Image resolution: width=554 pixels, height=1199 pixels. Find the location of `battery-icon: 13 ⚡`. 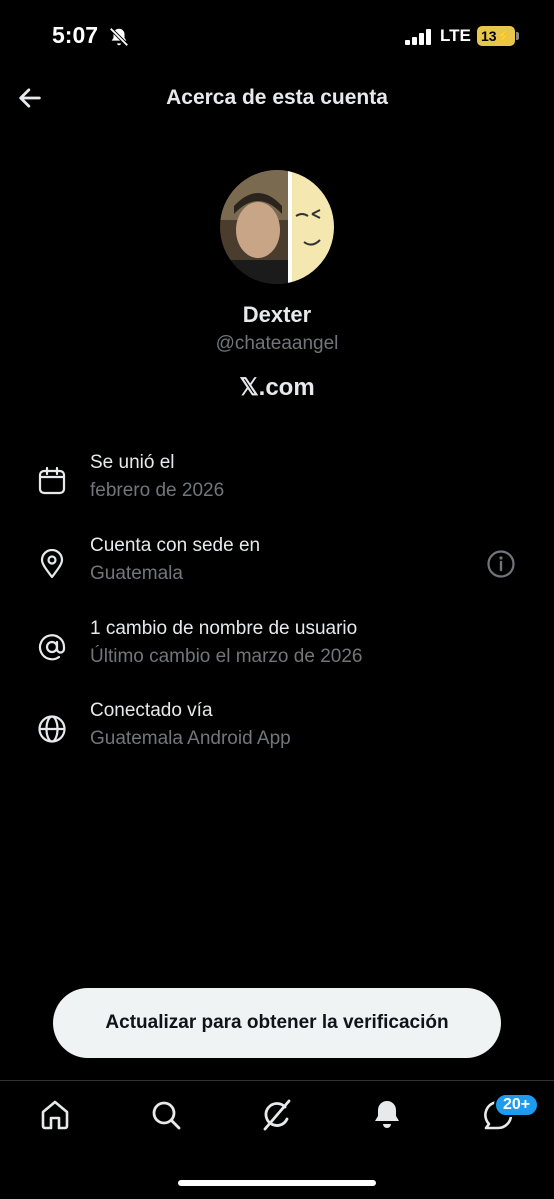

battery-icon: 13 ⚡ is located at coordinates (496, 36).